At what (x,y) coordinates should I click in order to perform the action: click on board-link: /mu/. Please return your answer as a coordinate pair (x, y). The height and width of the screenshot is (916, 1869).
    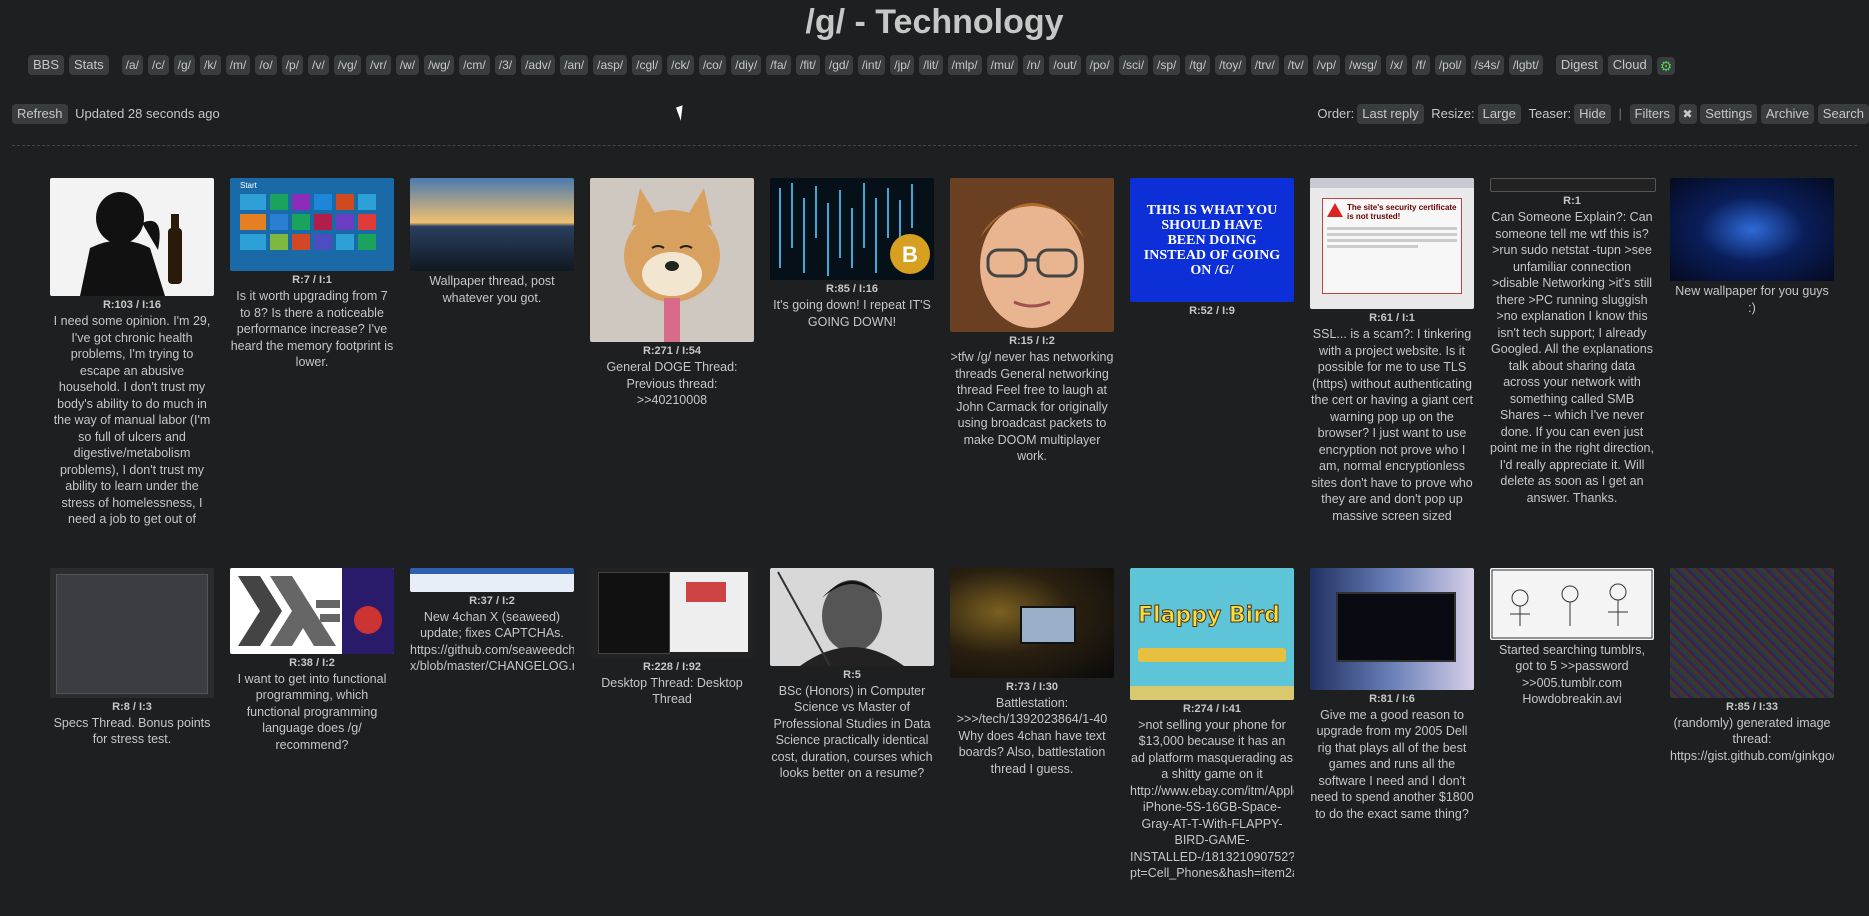
    Looking at the image, I should click on (1002, 65).